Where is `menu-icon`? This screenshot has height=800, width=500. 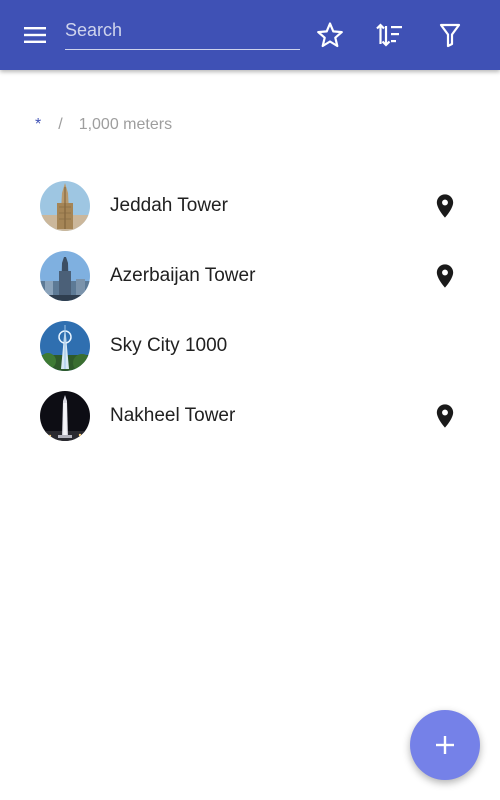
menu-icon is located at coordinates (35, 35).